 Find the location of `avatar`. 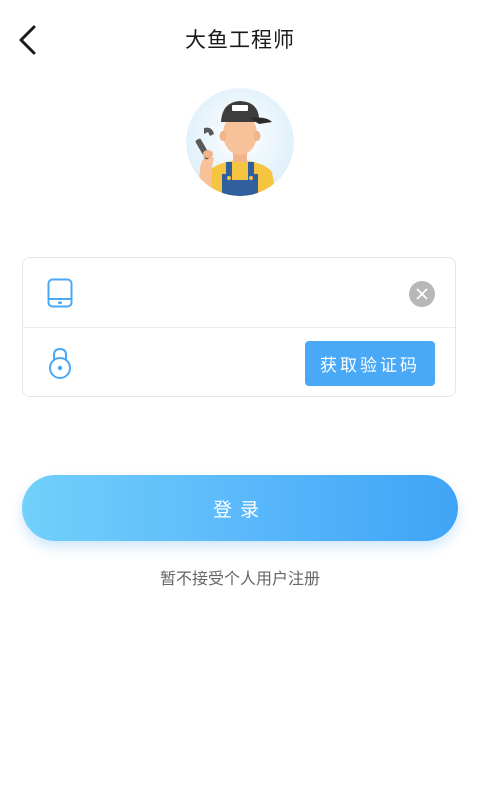

avatar is located at coordinates (240, 142).